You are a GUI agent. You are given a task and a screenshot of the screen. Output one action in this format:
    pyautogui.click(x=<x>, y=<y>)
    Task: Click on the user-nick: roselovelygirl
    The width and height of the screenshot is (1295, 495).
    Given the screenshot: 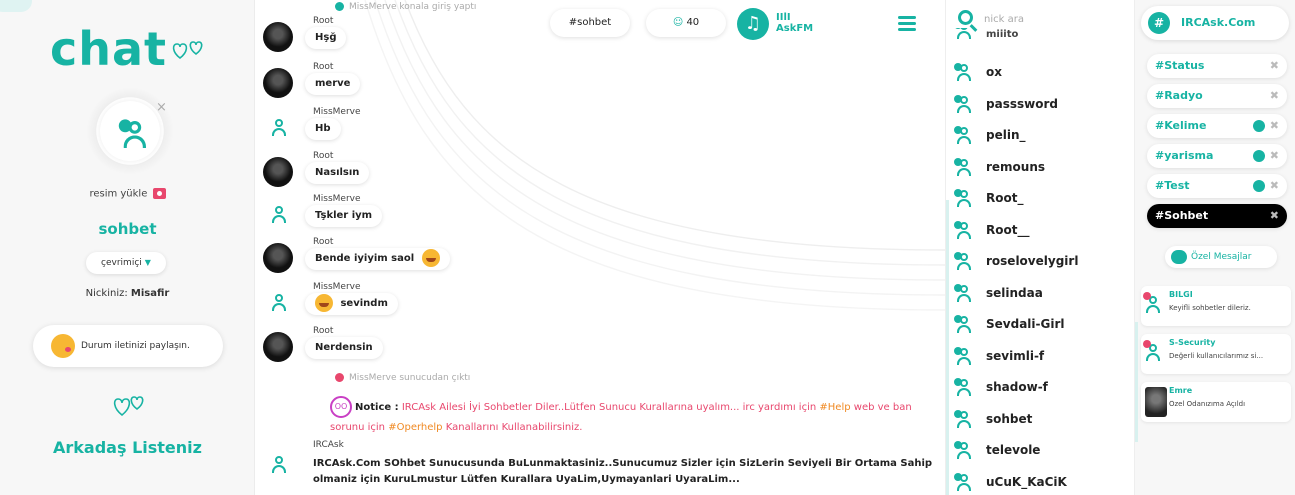 What is the action you would take?
    pyautogui.click(x=1032, y=261)
    